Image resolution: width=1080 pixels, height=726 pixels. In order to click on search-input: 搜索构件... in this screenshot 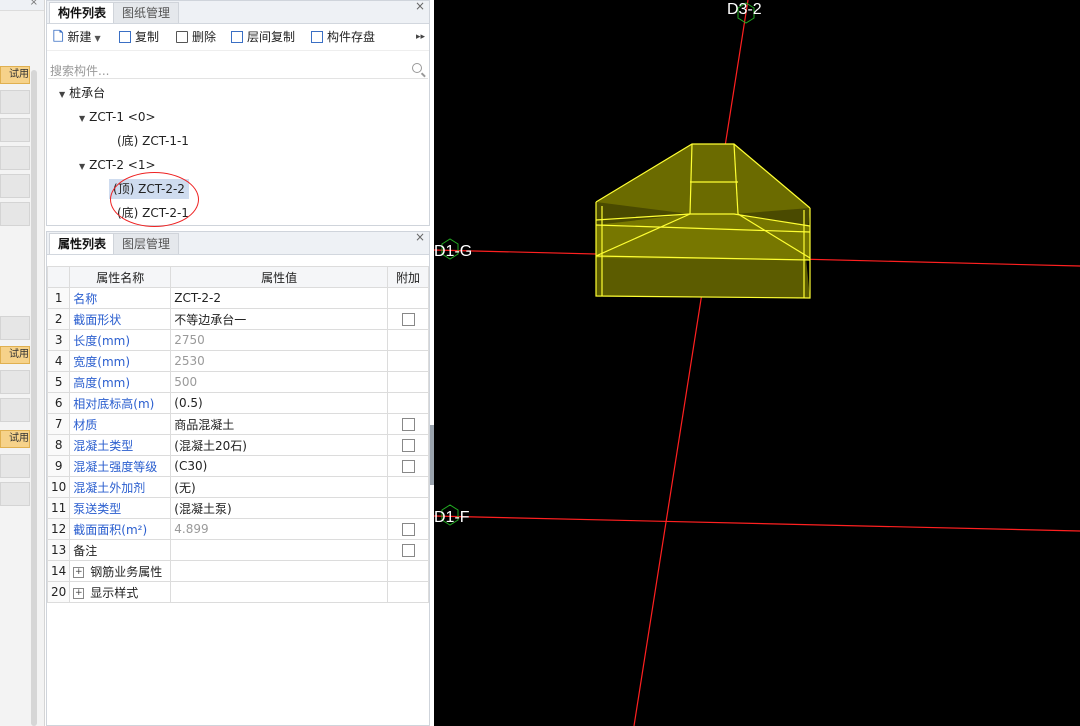, I will do `click(79, 70)`.